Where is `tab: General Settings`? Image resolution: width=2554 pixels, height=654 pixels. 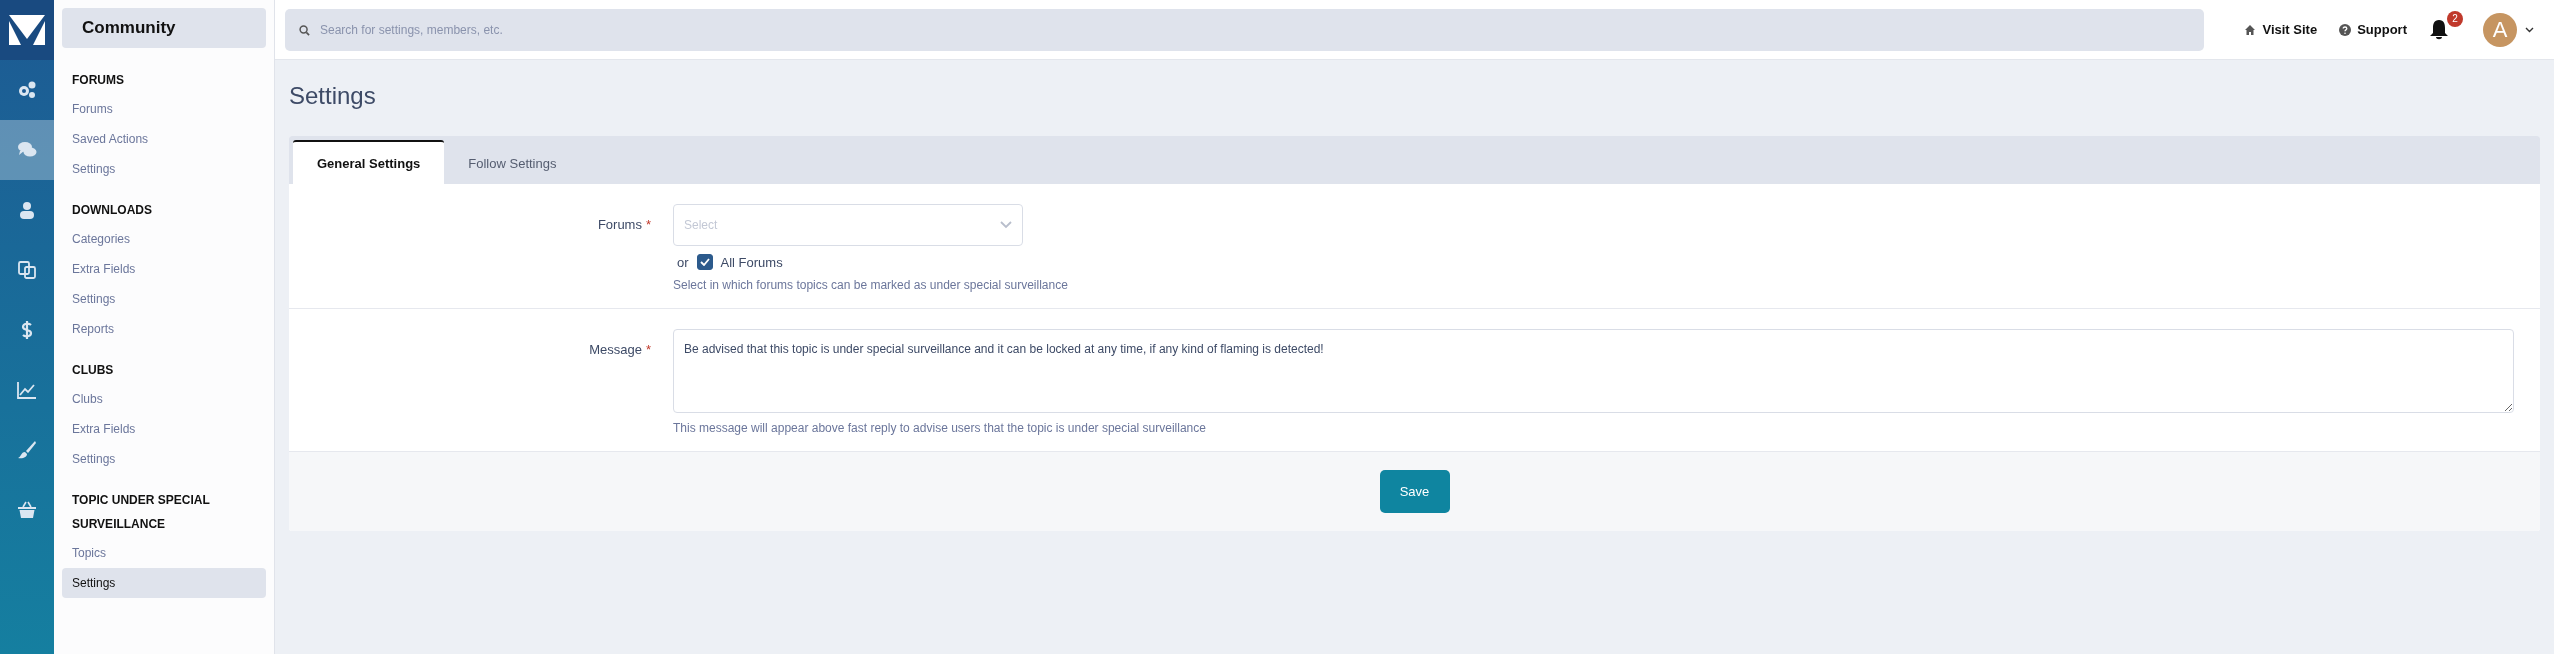
tab: General Settings is located at coordinates (369, 162).